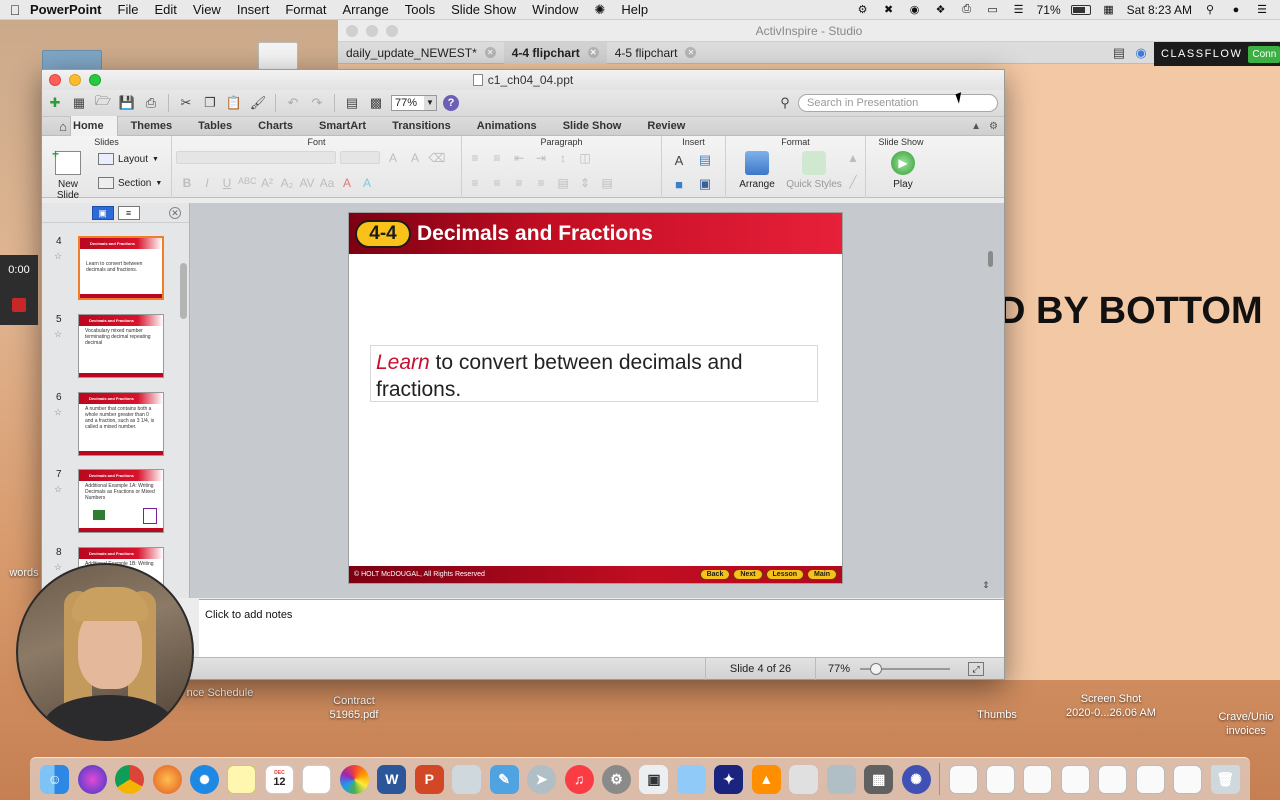  What do you see at coordinates (599, 10) in the screenshot?
I see `script-menu-icon: ✺` at bounding box center [599, 10].